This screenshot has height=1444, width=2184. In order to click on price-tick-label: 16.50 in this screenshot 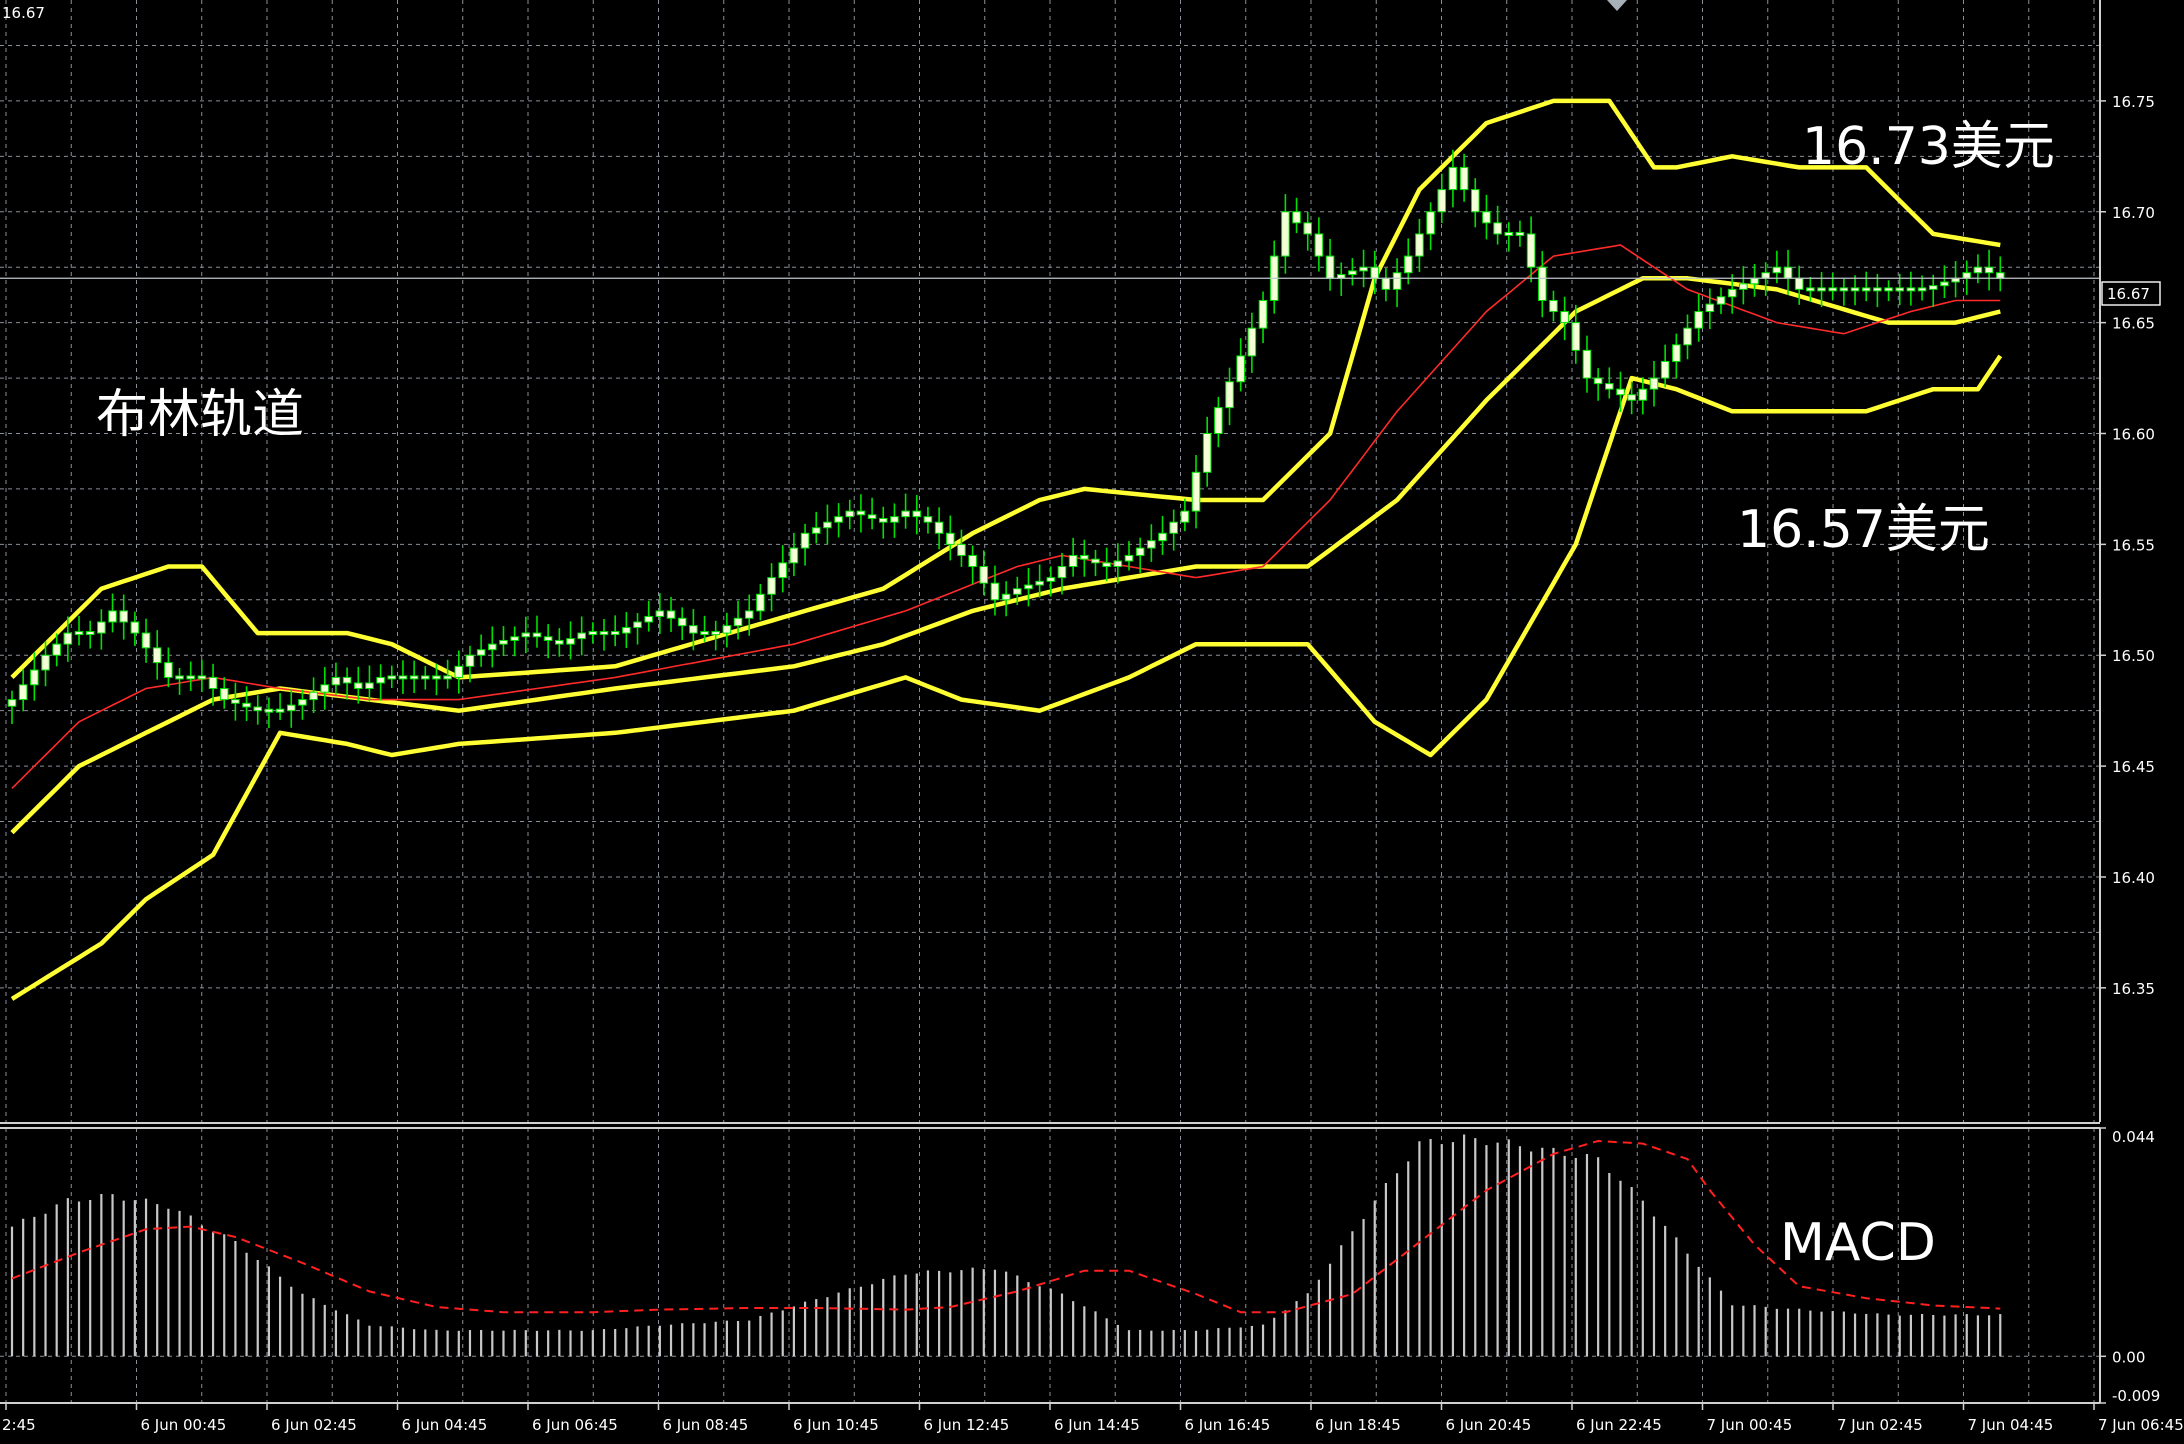, I will do `click(2133, 656)`.